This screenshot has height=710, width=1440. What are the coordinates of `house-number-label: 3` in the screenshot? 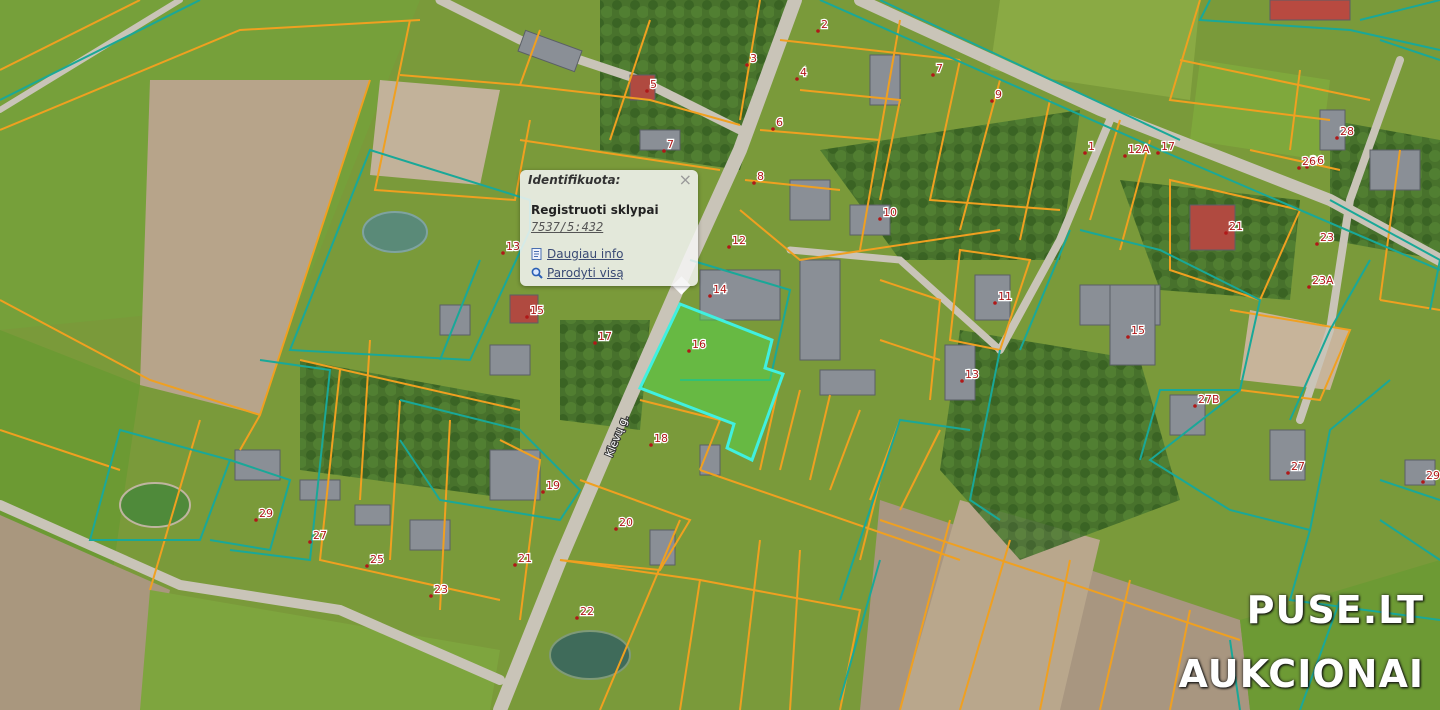 It's located at (753, 58).